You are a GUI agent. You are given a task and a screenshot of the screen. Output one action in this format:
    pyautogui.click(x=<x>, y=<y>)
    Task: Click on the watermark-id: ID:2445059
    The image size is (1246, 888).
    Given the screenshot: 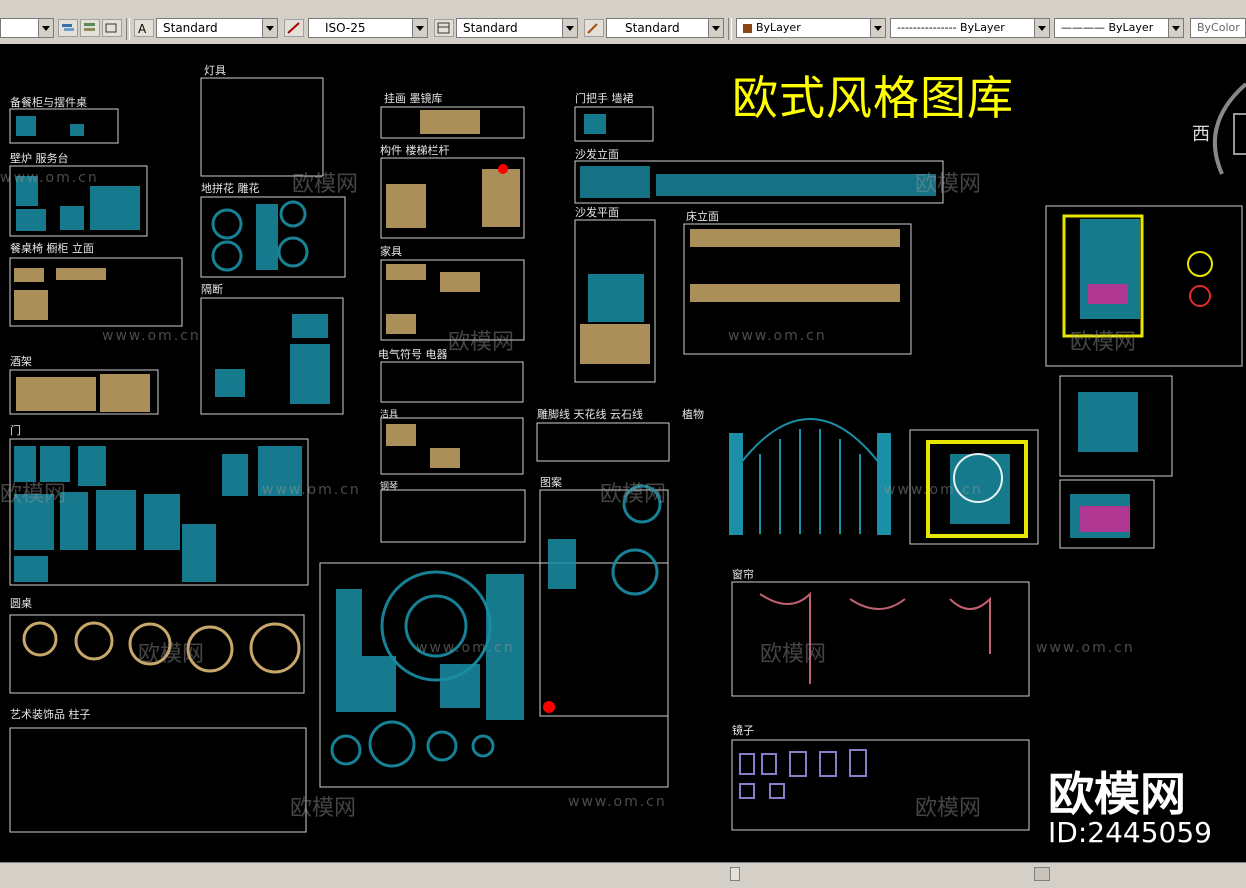 What is the action you would take?
    pyautogui.click(x=1130, y=832)
    